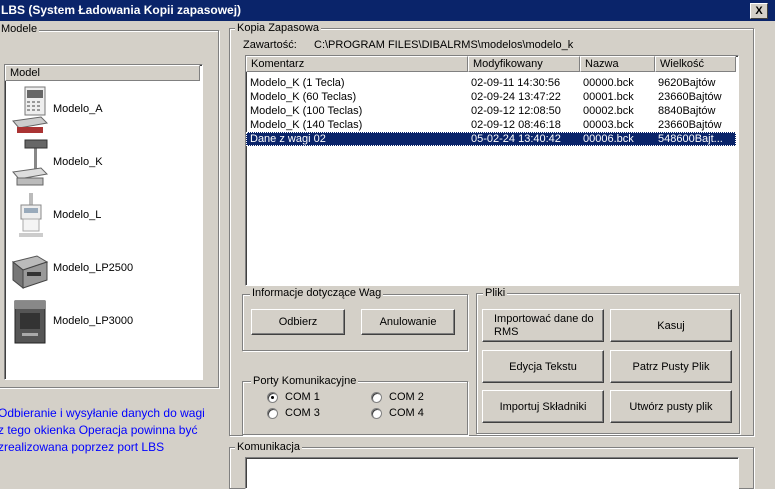  I want to click on komunikacja-log, so click(492, 473).